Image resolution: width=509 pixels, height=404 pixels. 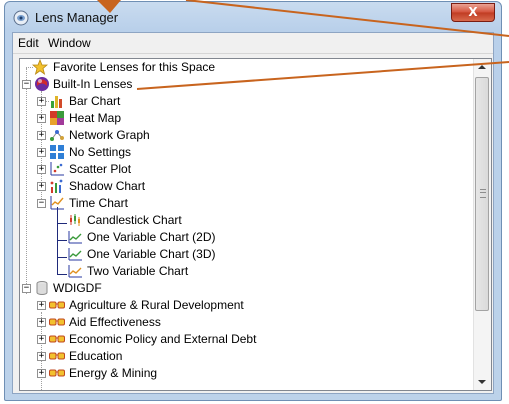 What do you see at coordinates (245, 186) in the screenshot?
I see `tree-item-shadow-chart: + Shadow Chart` at bounding box center [245, 186].